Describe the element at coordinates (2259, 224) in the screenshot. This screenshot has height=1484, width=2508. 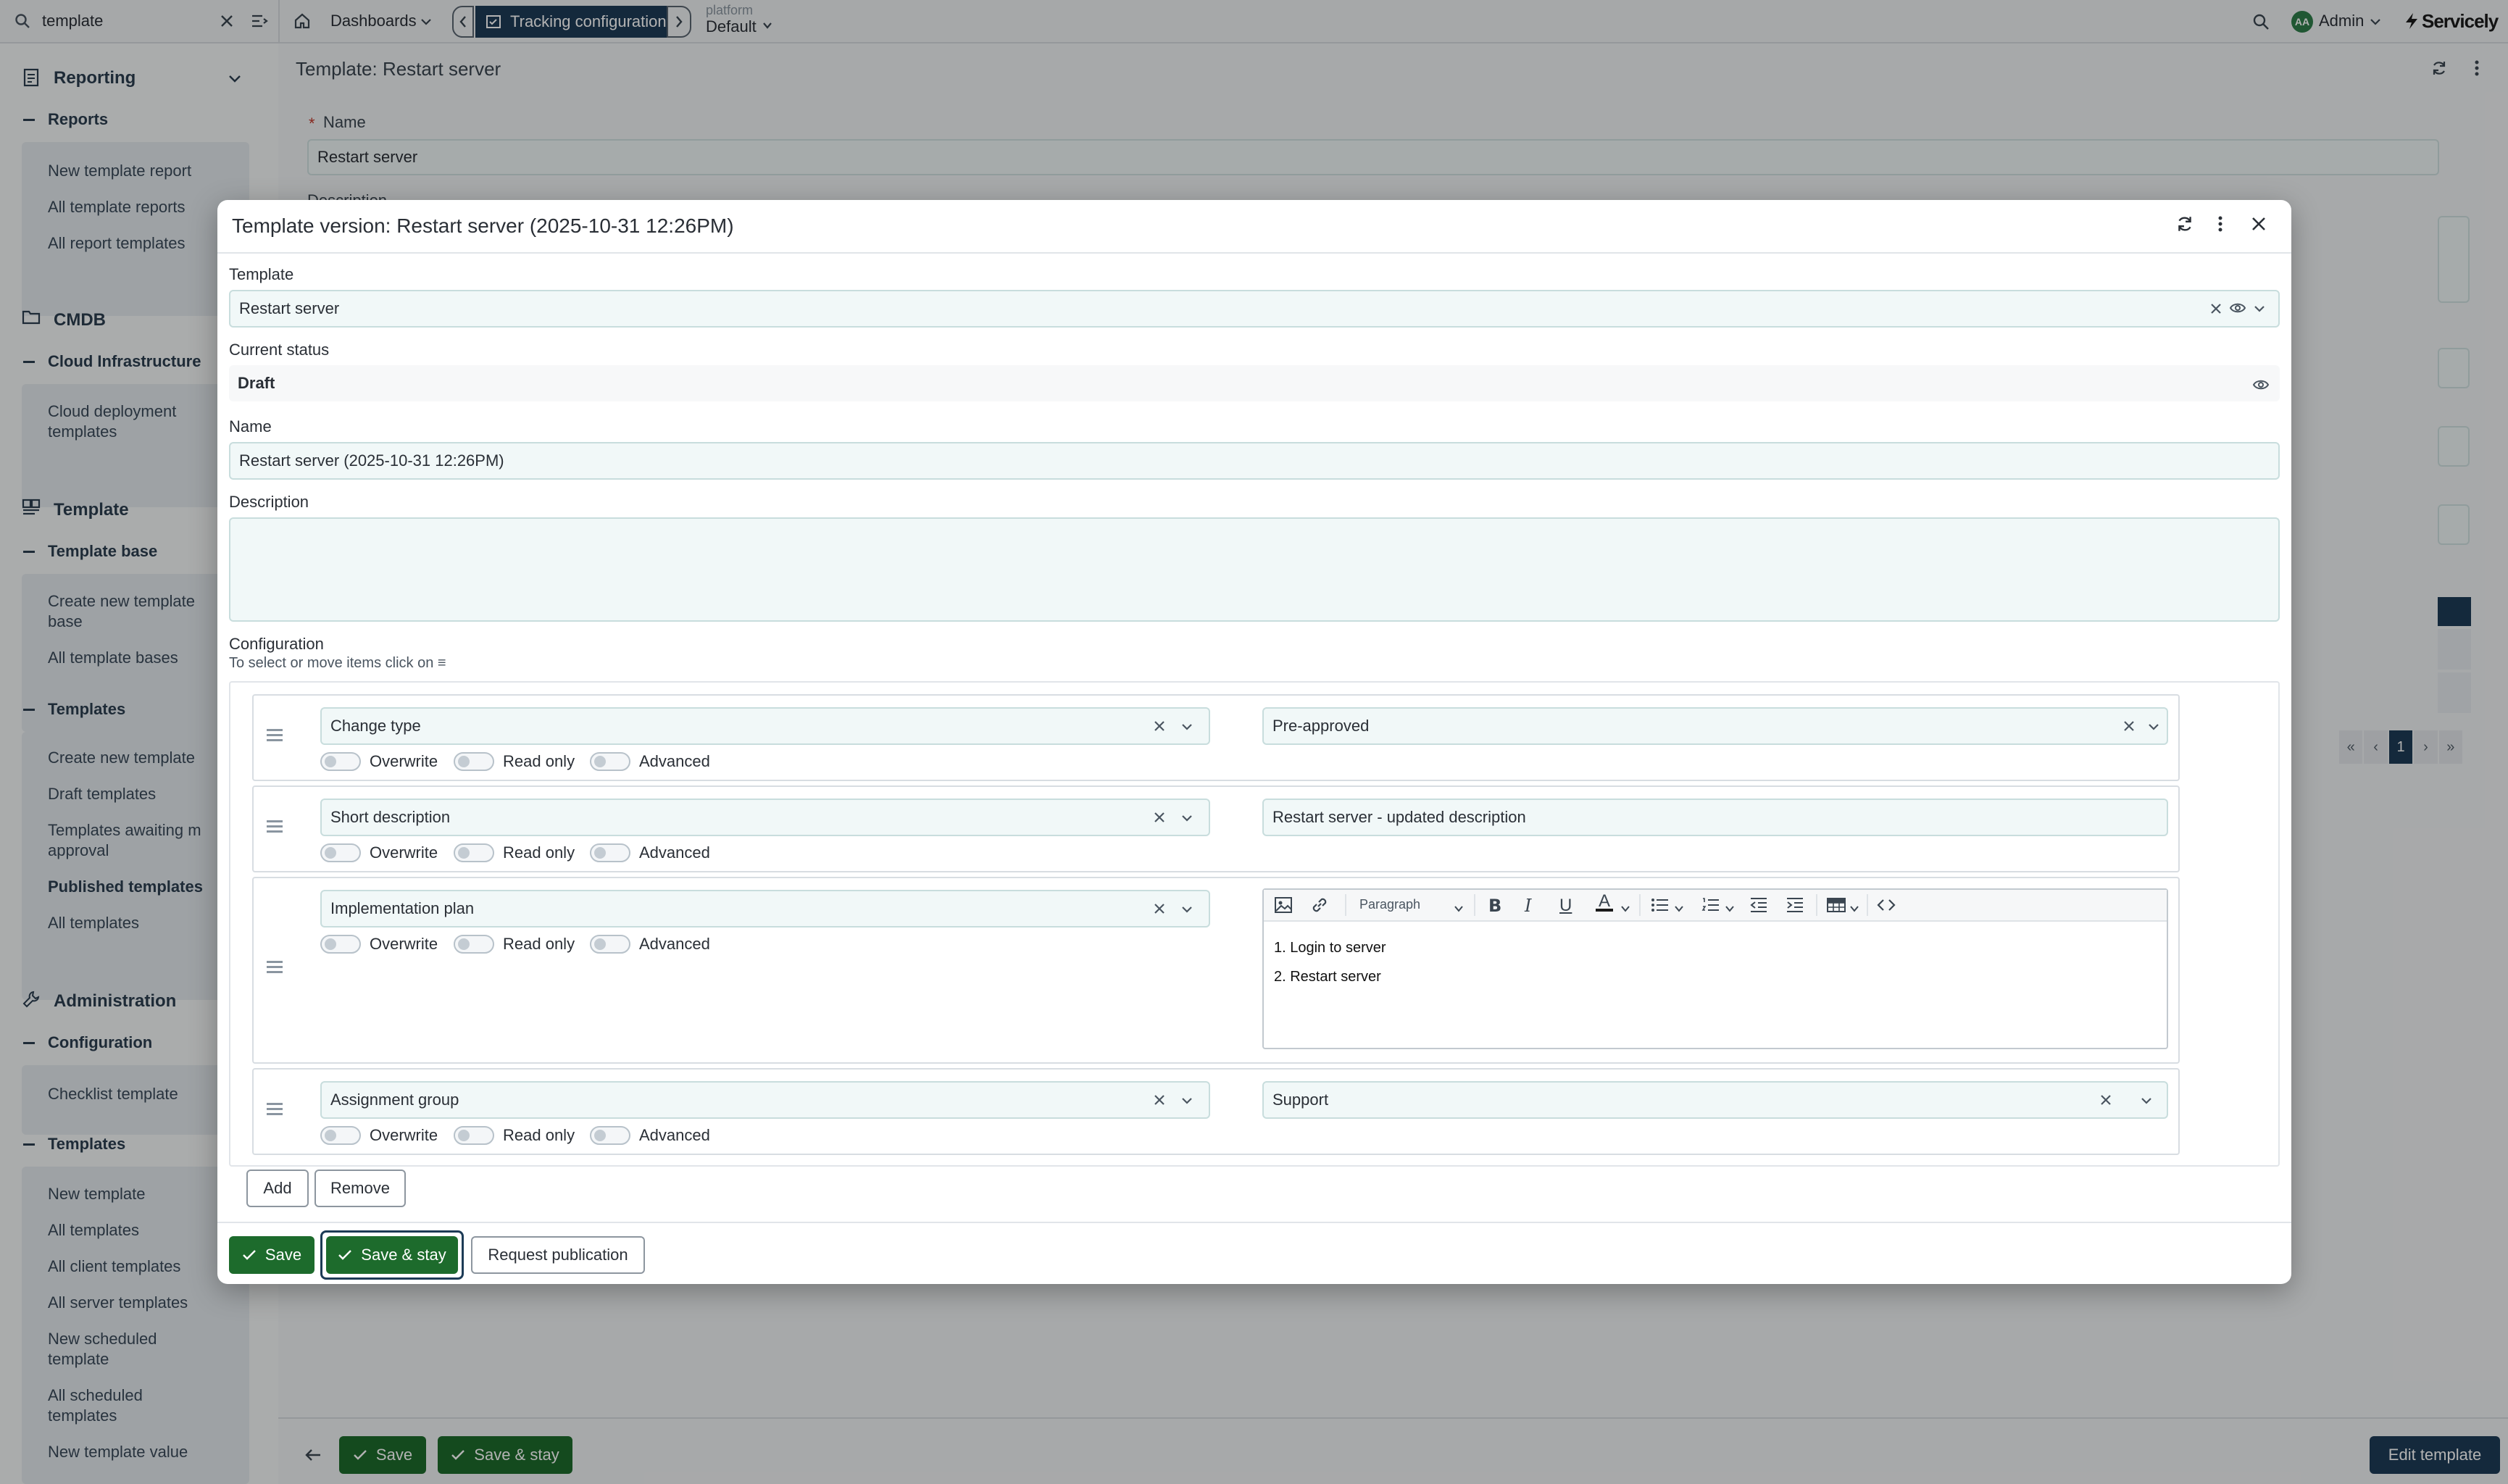
I see `close-icon` at that location.